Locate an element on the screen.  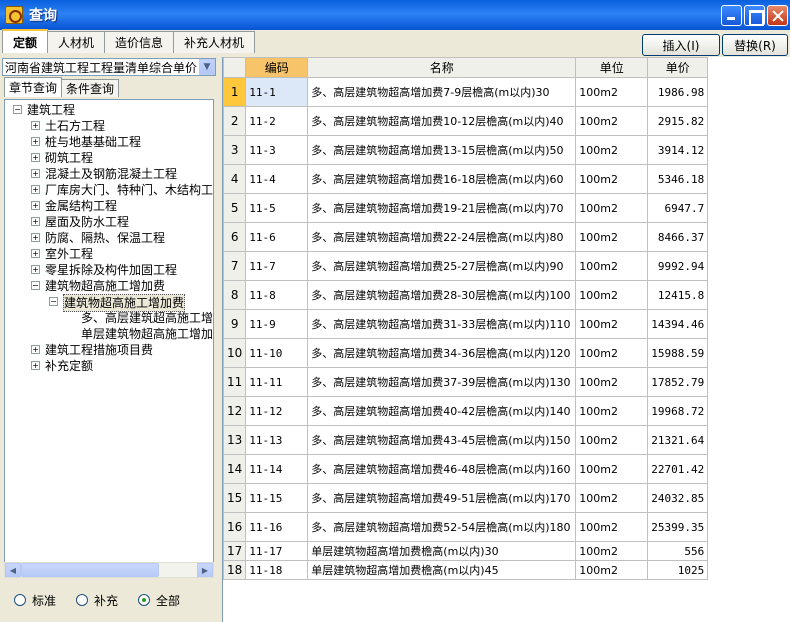
row-number-cell: 2 is located at coordinates (235, 121).